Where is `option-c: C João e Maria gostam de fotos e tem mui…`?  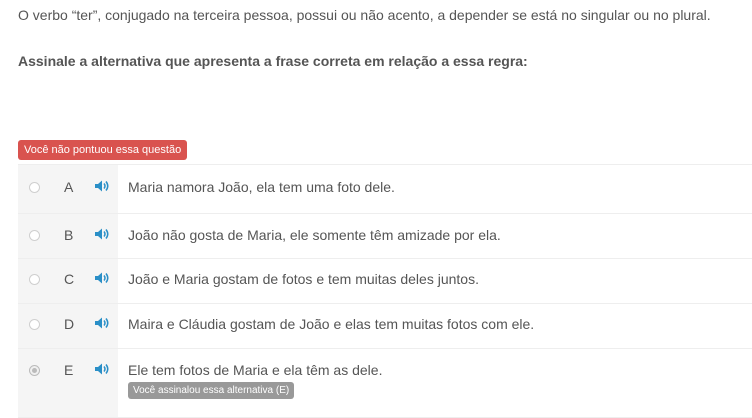 option-c: C João e Maria gostam de fotos e tem mui… is located at coordinates (385, 280).